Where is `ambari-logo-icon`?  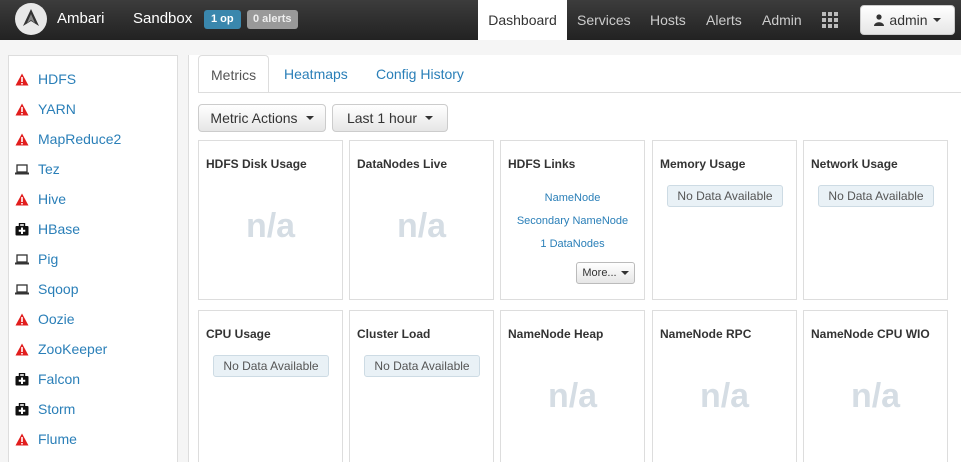
ambari-logo-icon is located at coordinates (31, 17).